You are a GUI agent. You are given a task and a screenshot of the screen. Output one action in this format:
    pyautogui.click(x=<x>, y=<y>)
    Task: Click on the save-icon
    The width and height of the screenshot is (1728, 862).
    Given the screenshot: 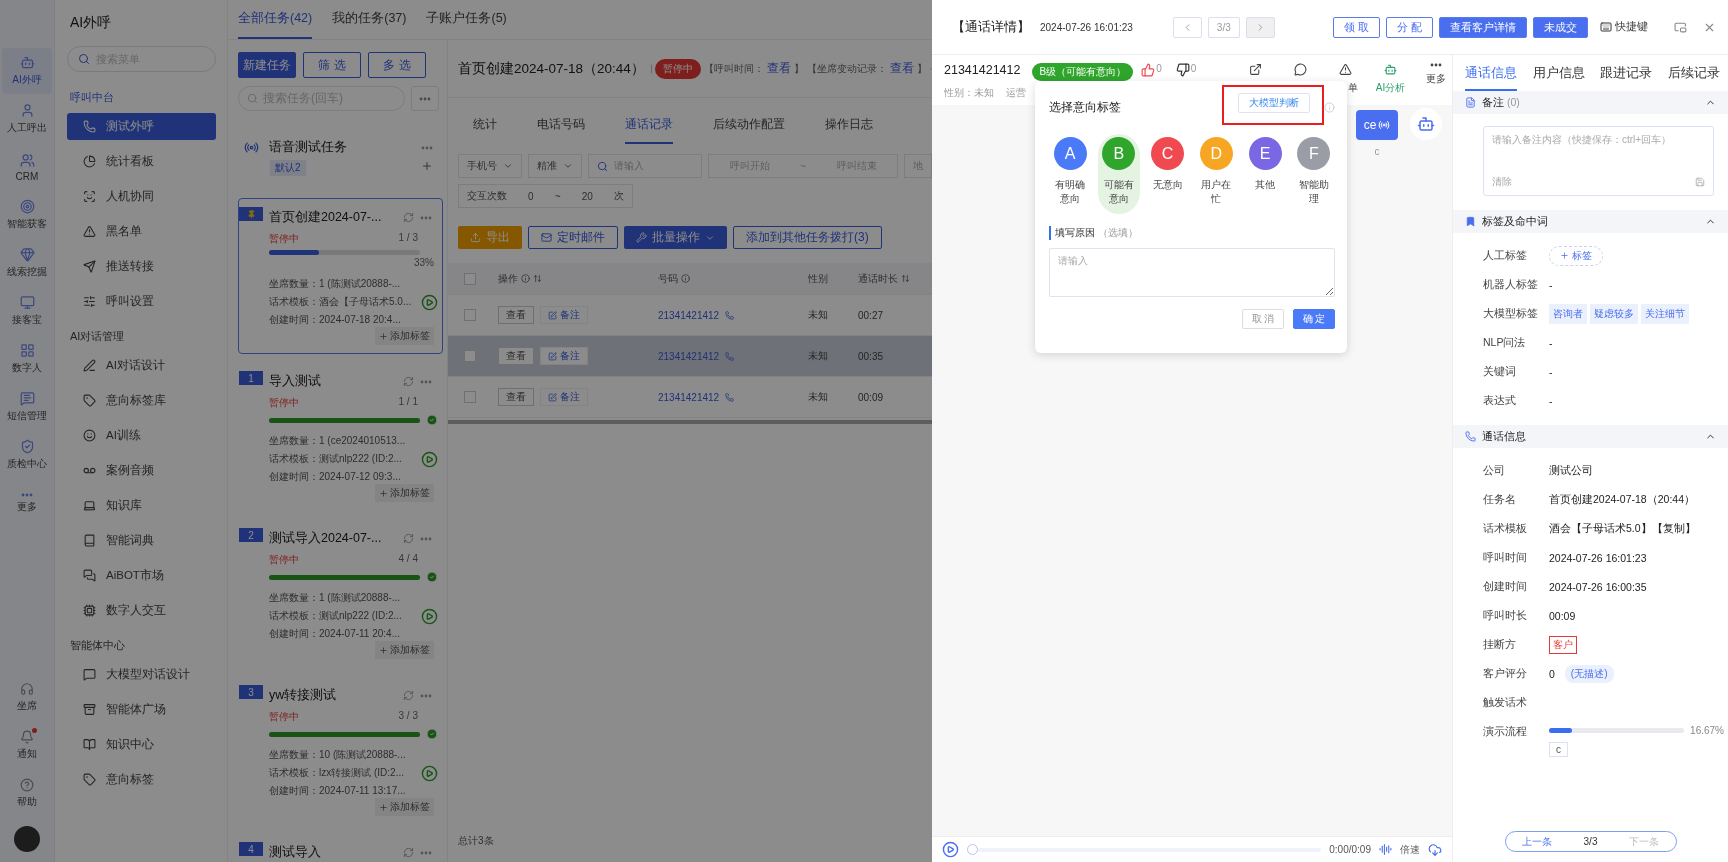 What is the action you would take?
    pyautogui.click(x=1700, y=182)
    